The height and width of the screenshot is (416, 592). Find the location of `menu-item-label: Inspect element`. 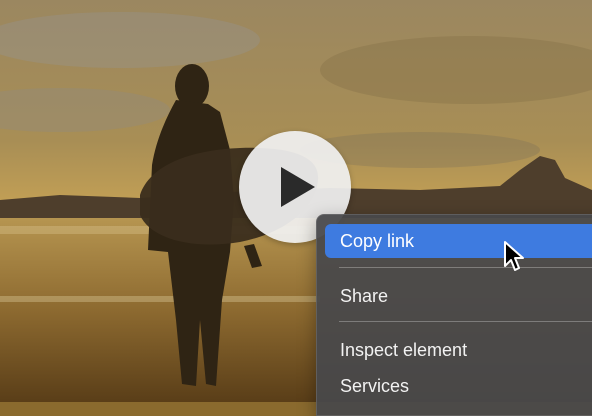

menu-item-label: Inspect element is located at coordinates (404, 350).